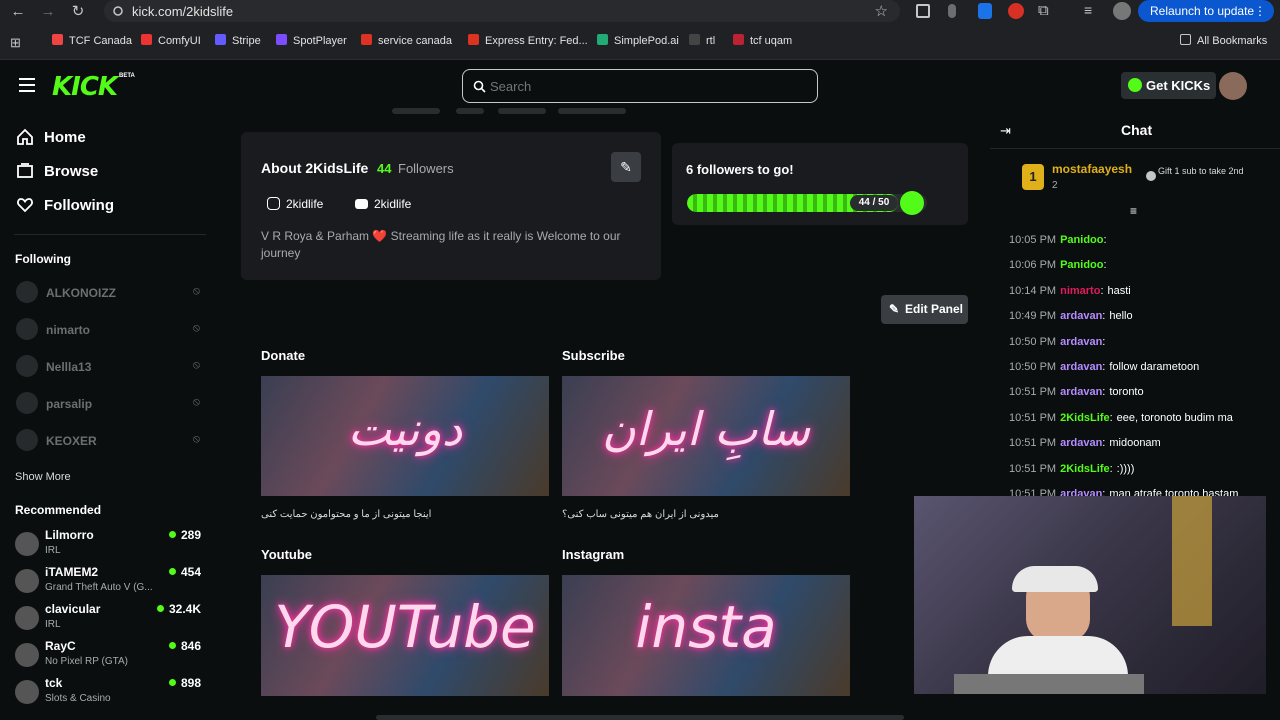 The width and height of the screenshot is (1280, 720). What do you see at coordinates (638, 40) in the screenshot?
I see `bookmark-item: SimplePod.ai` at bounding box center [638, 40].